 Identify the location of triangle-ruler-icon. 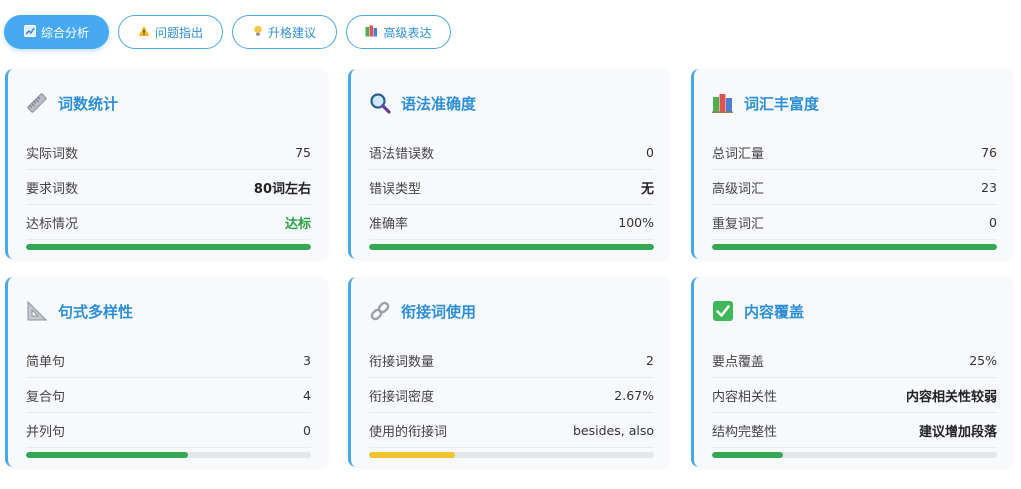
(37, 311).